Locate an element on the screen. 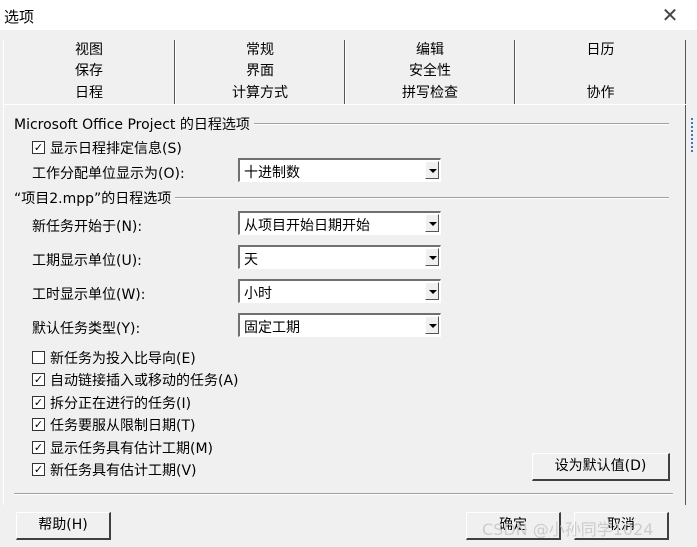 This screenshot has height=547, width=697. split-tasks-label: 拆分正在进行的任务(I) is located at coordinates (121, 404).